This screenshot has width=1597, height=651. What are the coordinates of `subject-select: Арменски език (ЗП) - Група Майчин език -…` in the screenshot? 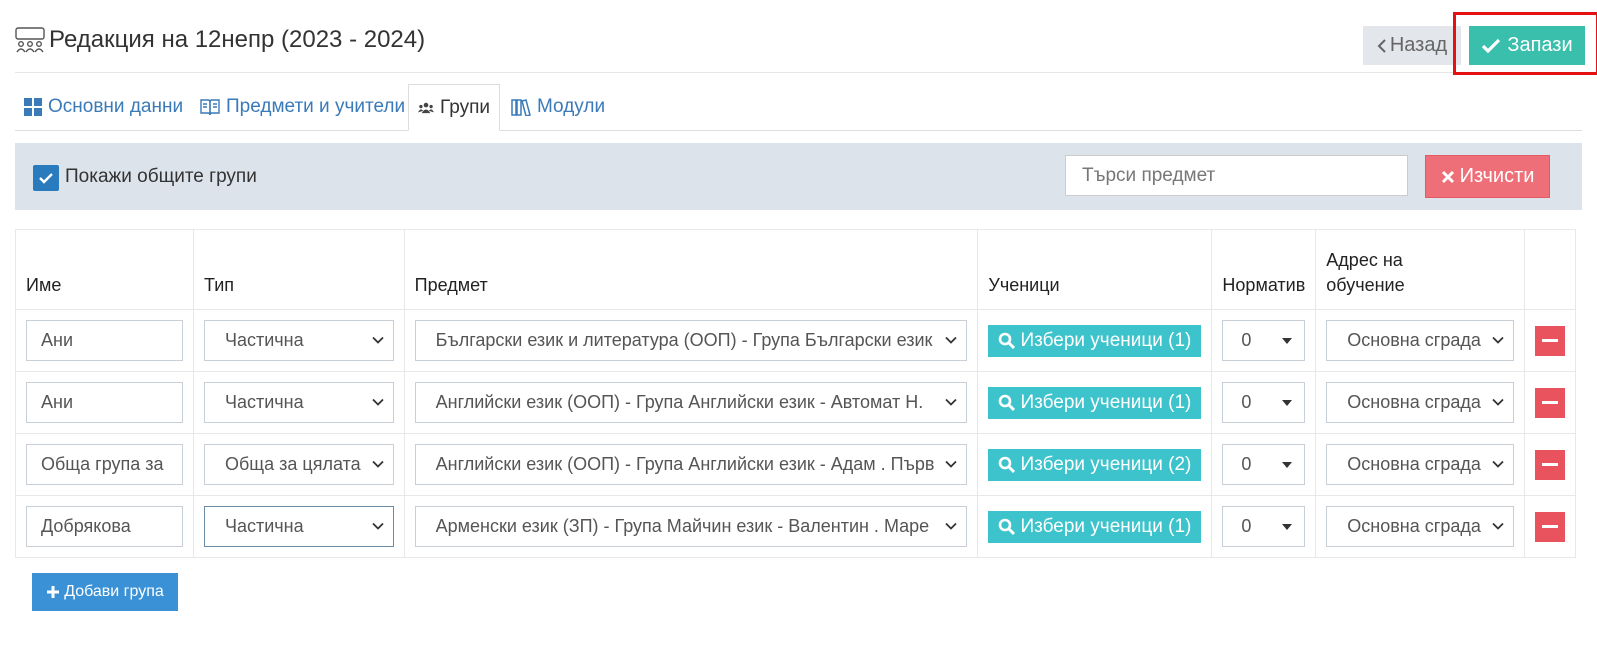 It's located at (691, 526).